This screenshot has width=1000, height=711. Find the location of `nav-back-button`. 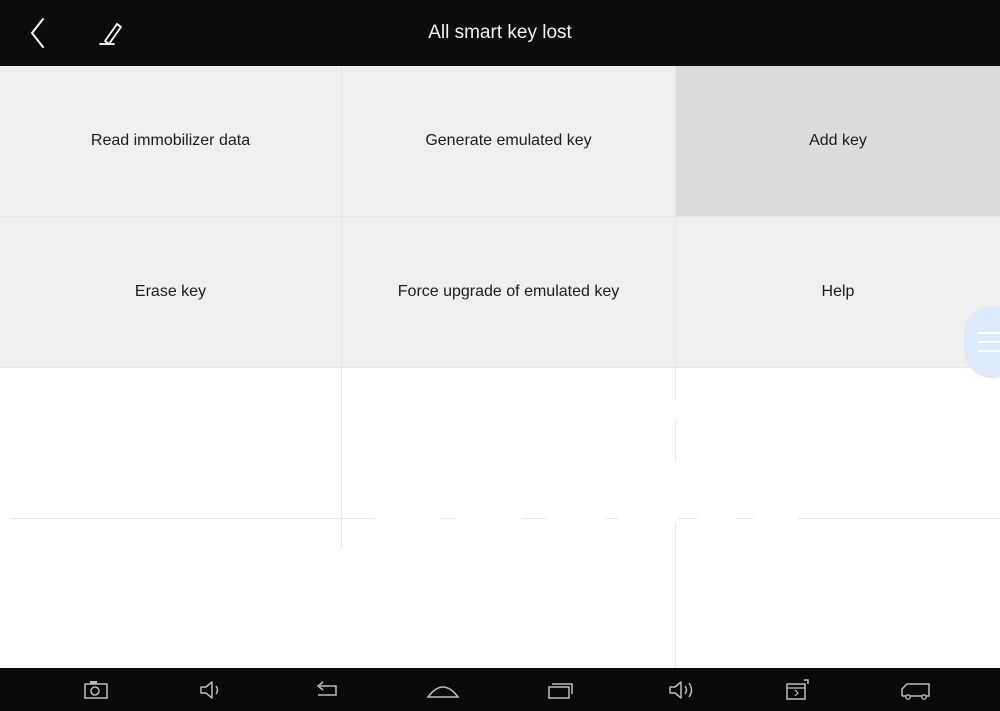

nav-back-button is located at coordinates (327, 690).